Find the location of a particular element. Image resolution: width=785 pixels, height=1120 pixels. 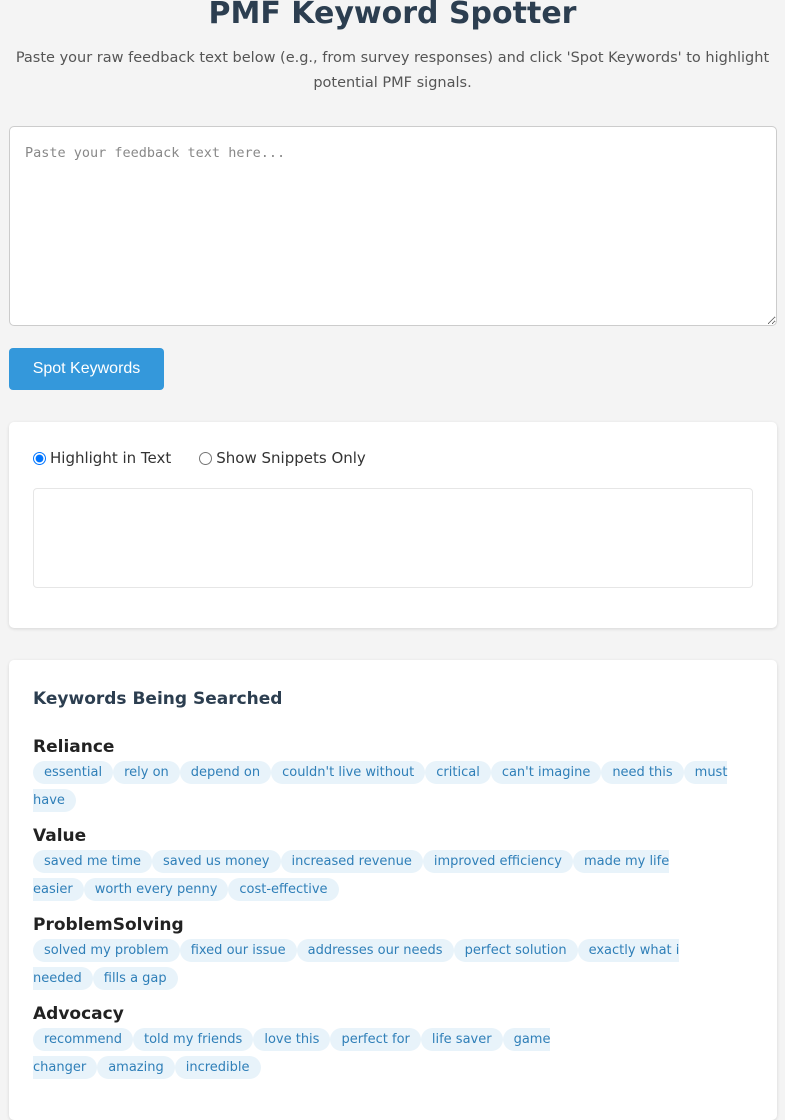

keyword-tag: love this is located at coordinates (292, 1039).